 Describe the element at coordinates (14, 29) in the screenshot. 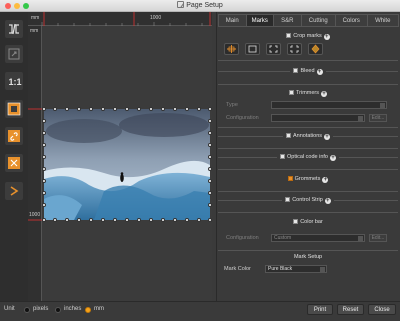

I see `size-toggle-icon` at that location.